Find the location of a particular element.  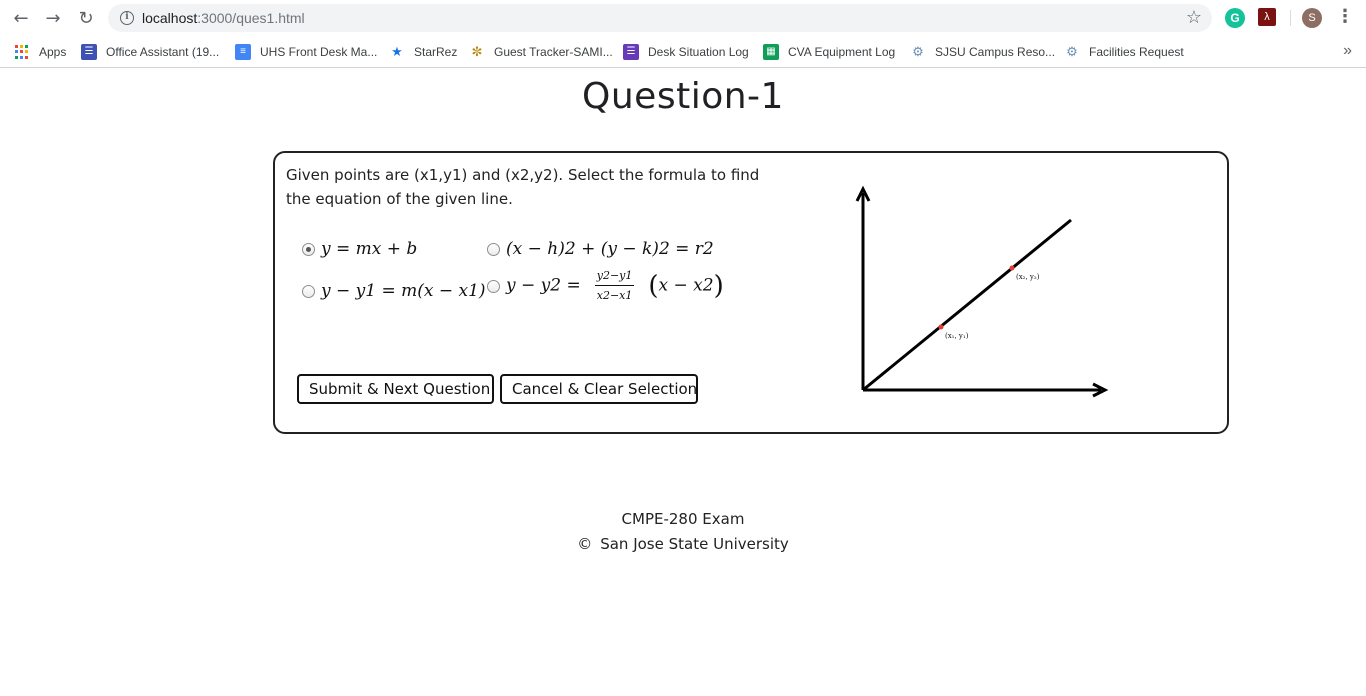

submit-next-button: Submit & Next Question is located at coordinates (395, 389).